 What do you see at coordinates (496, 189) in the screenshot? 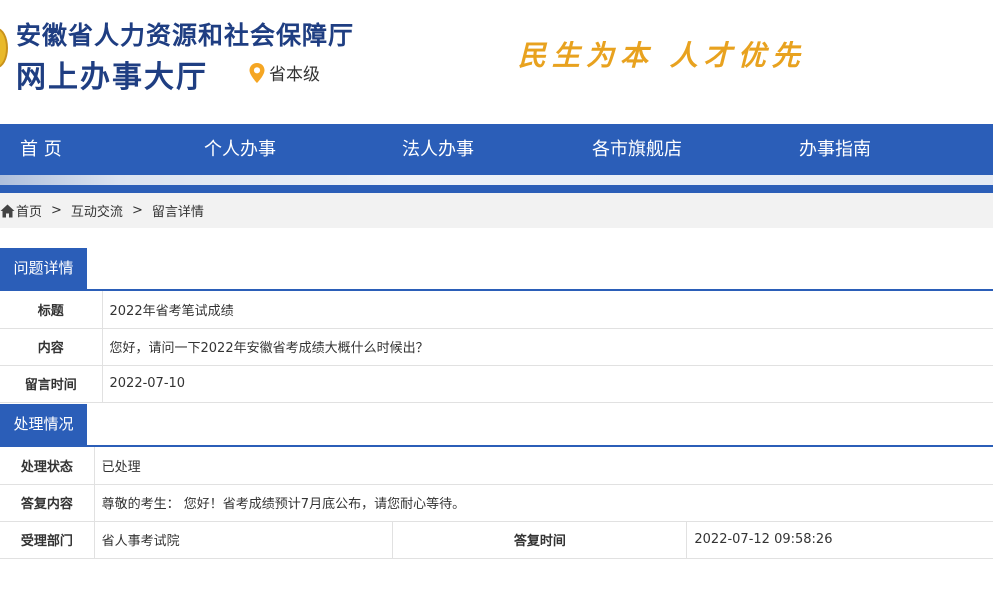
I see `nav-underline` at bounding box center [496, 189].